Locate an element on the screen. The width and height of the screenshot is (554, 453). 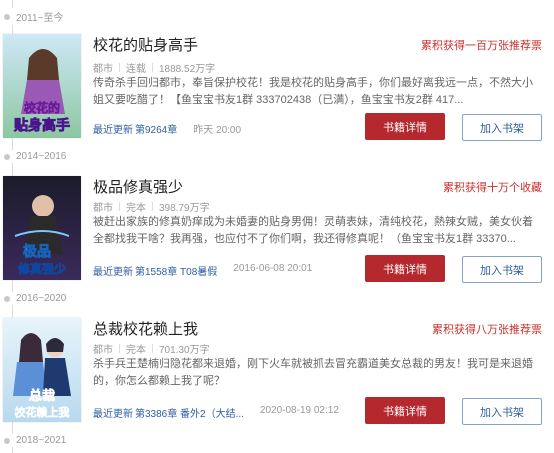
latest-chapter-link: 第1558章 T08暑假 is located at coordinates (176, 270).